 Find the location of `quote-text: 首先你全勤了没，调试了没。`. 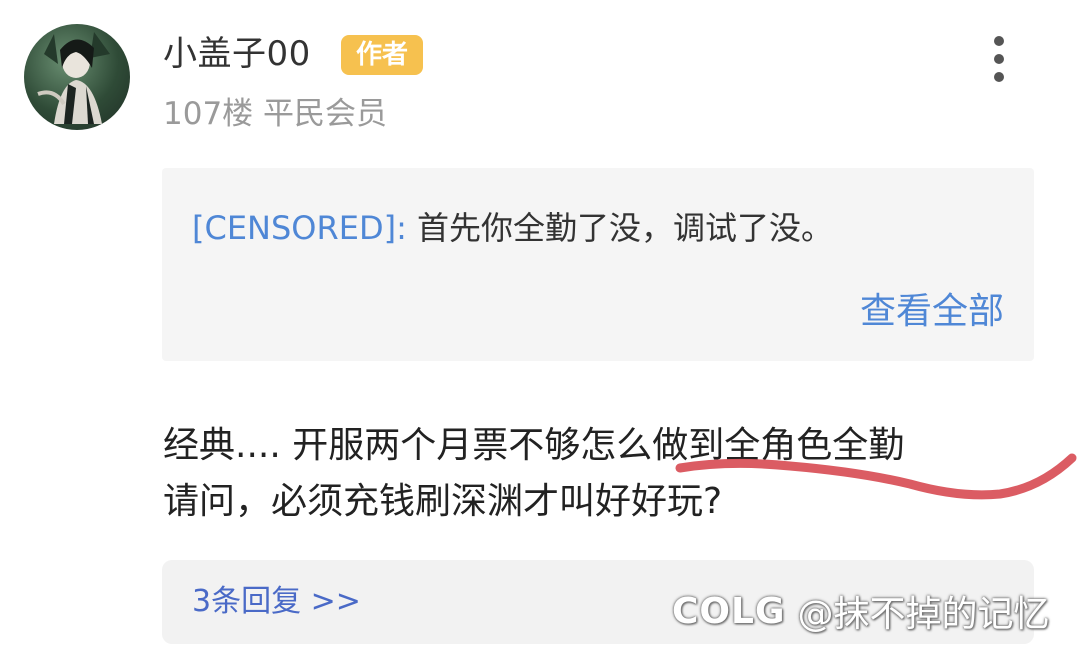

quote-text: 首先你全勤了没，调试了没。 is located at coordinates (620, 228).